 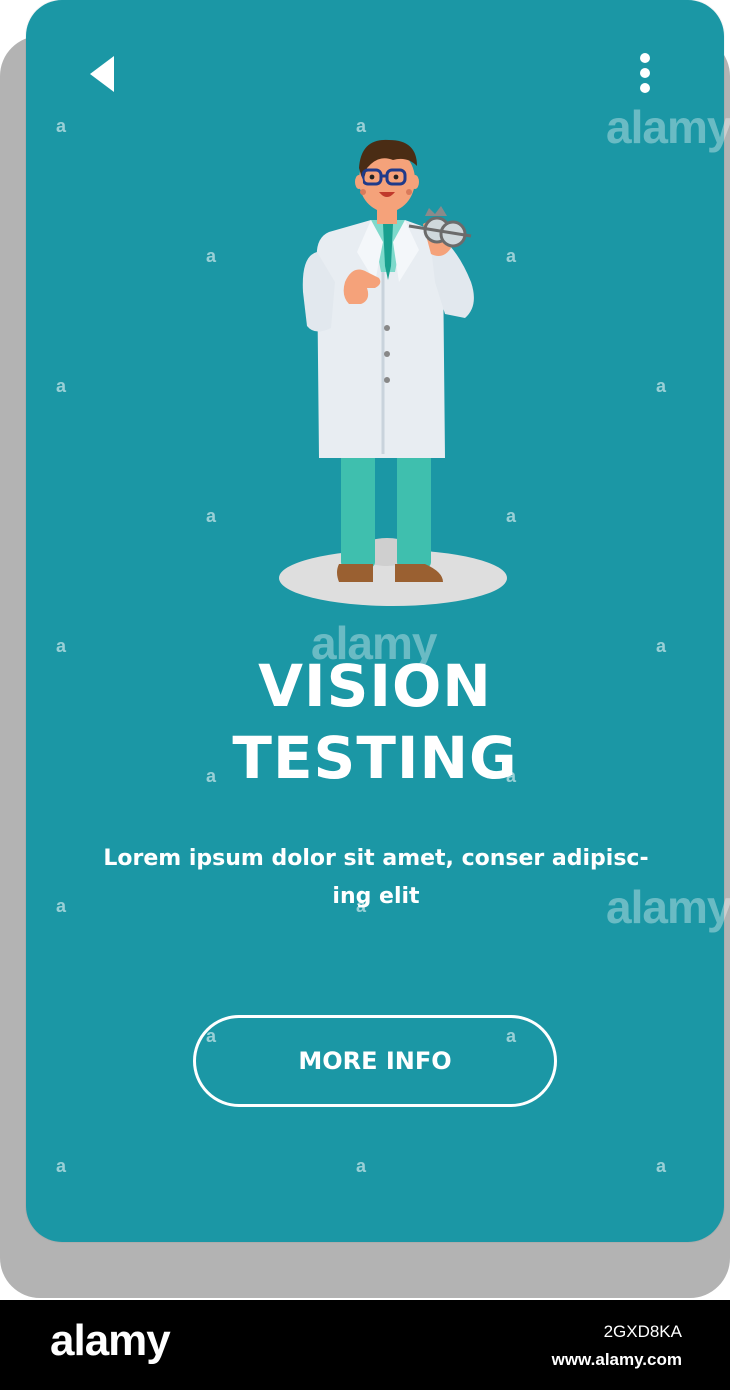 I want to click on optometrist-illustration, so click(x=395, y=370).